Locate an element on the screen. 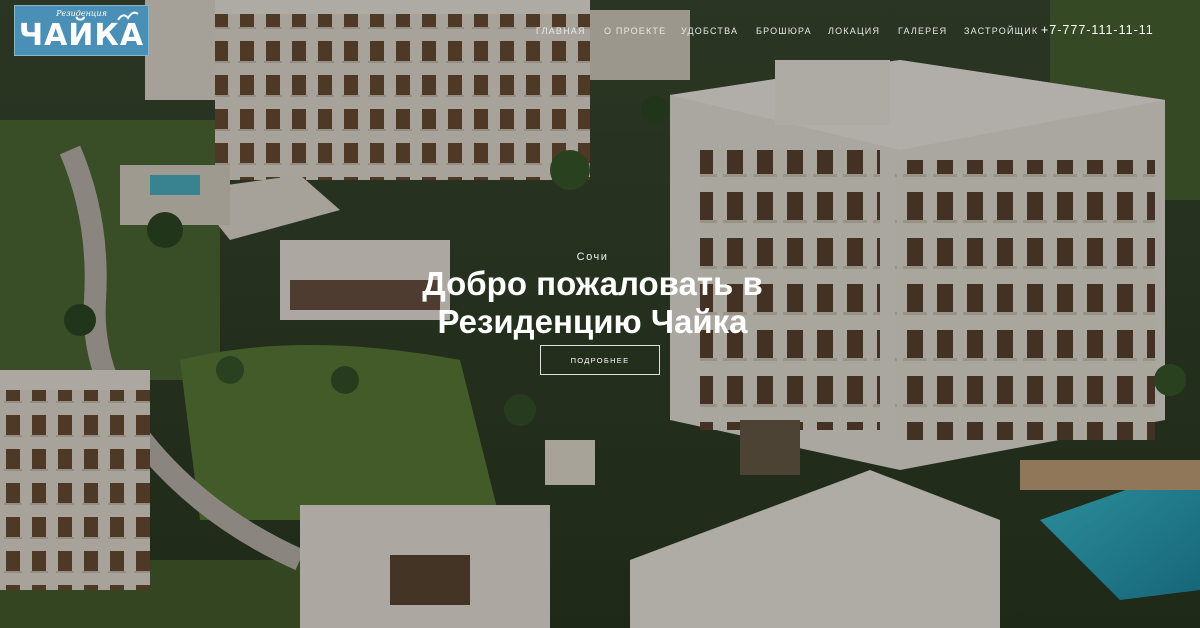  nav-item-brochure: Брошюра is located at coordinates (784, 31).